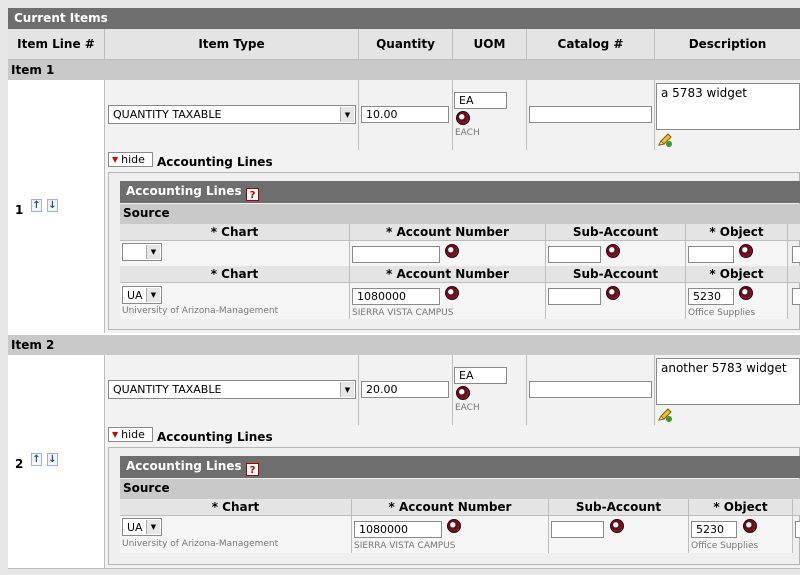 The height and width of the screenshot is (575, 800). What do you see at coordinates (232, 44) in the screenshot?
I see `col-header-item-type: Item Type` at bounding box center [232, 44].